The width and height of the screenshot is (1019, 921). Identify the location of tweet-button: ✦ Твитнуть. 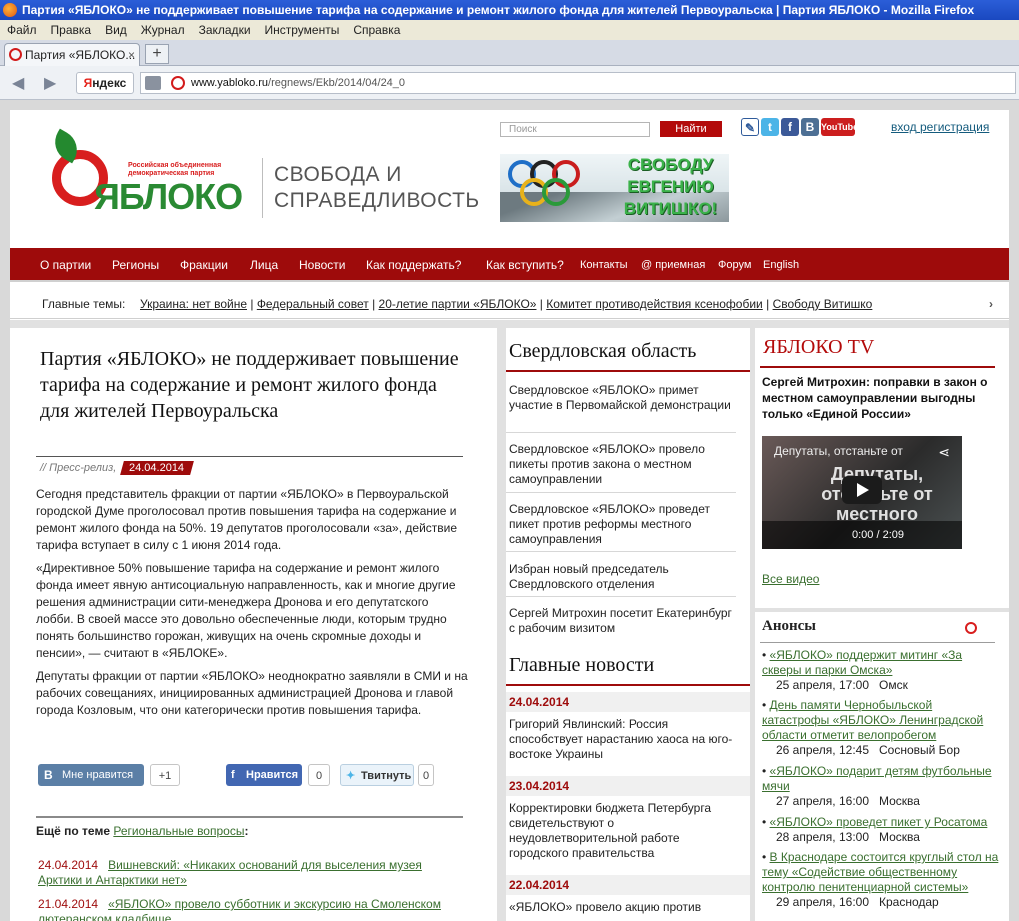
(377, 775).